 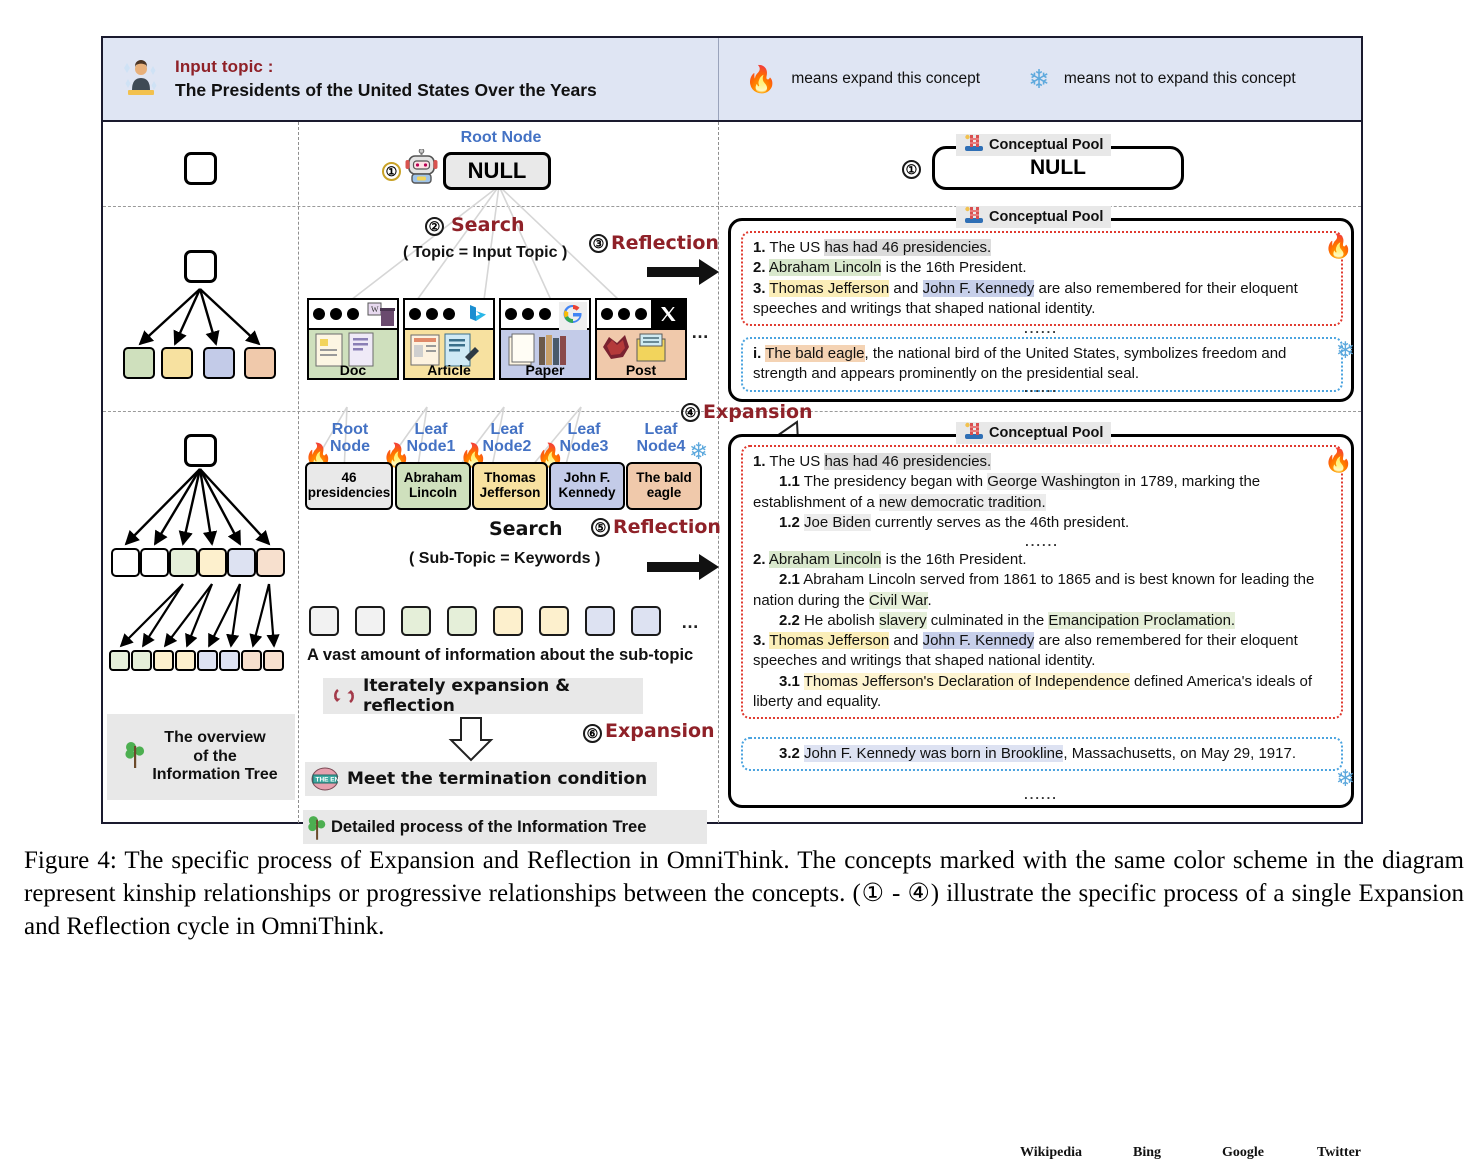 What do you see at coordinates (1000, 522) in the screenshot?
I see `seg: currently serves as the 46th president.` at bounding box center [1000, 522].